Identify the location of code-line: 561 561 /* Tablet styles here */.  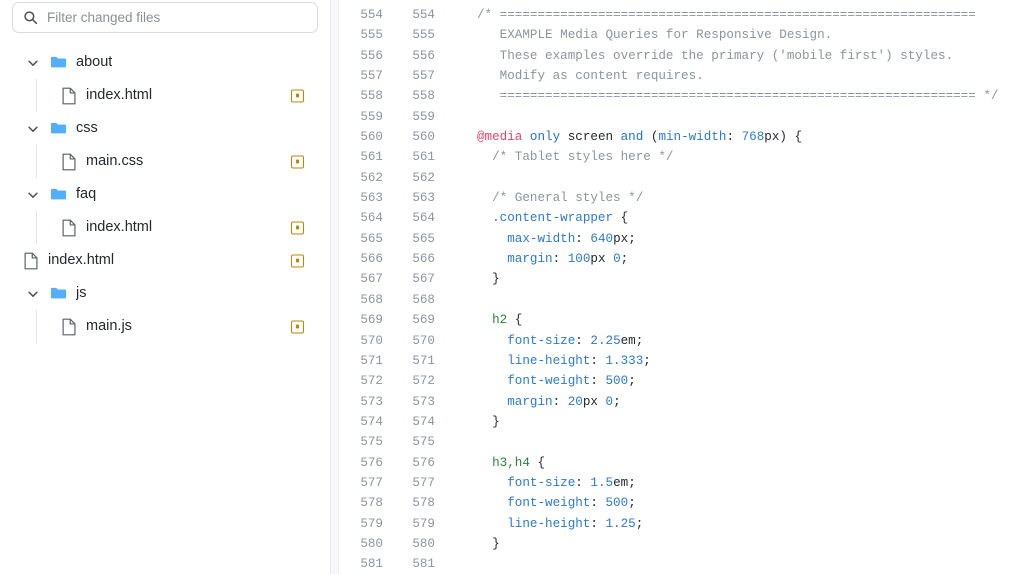
(677, 157).